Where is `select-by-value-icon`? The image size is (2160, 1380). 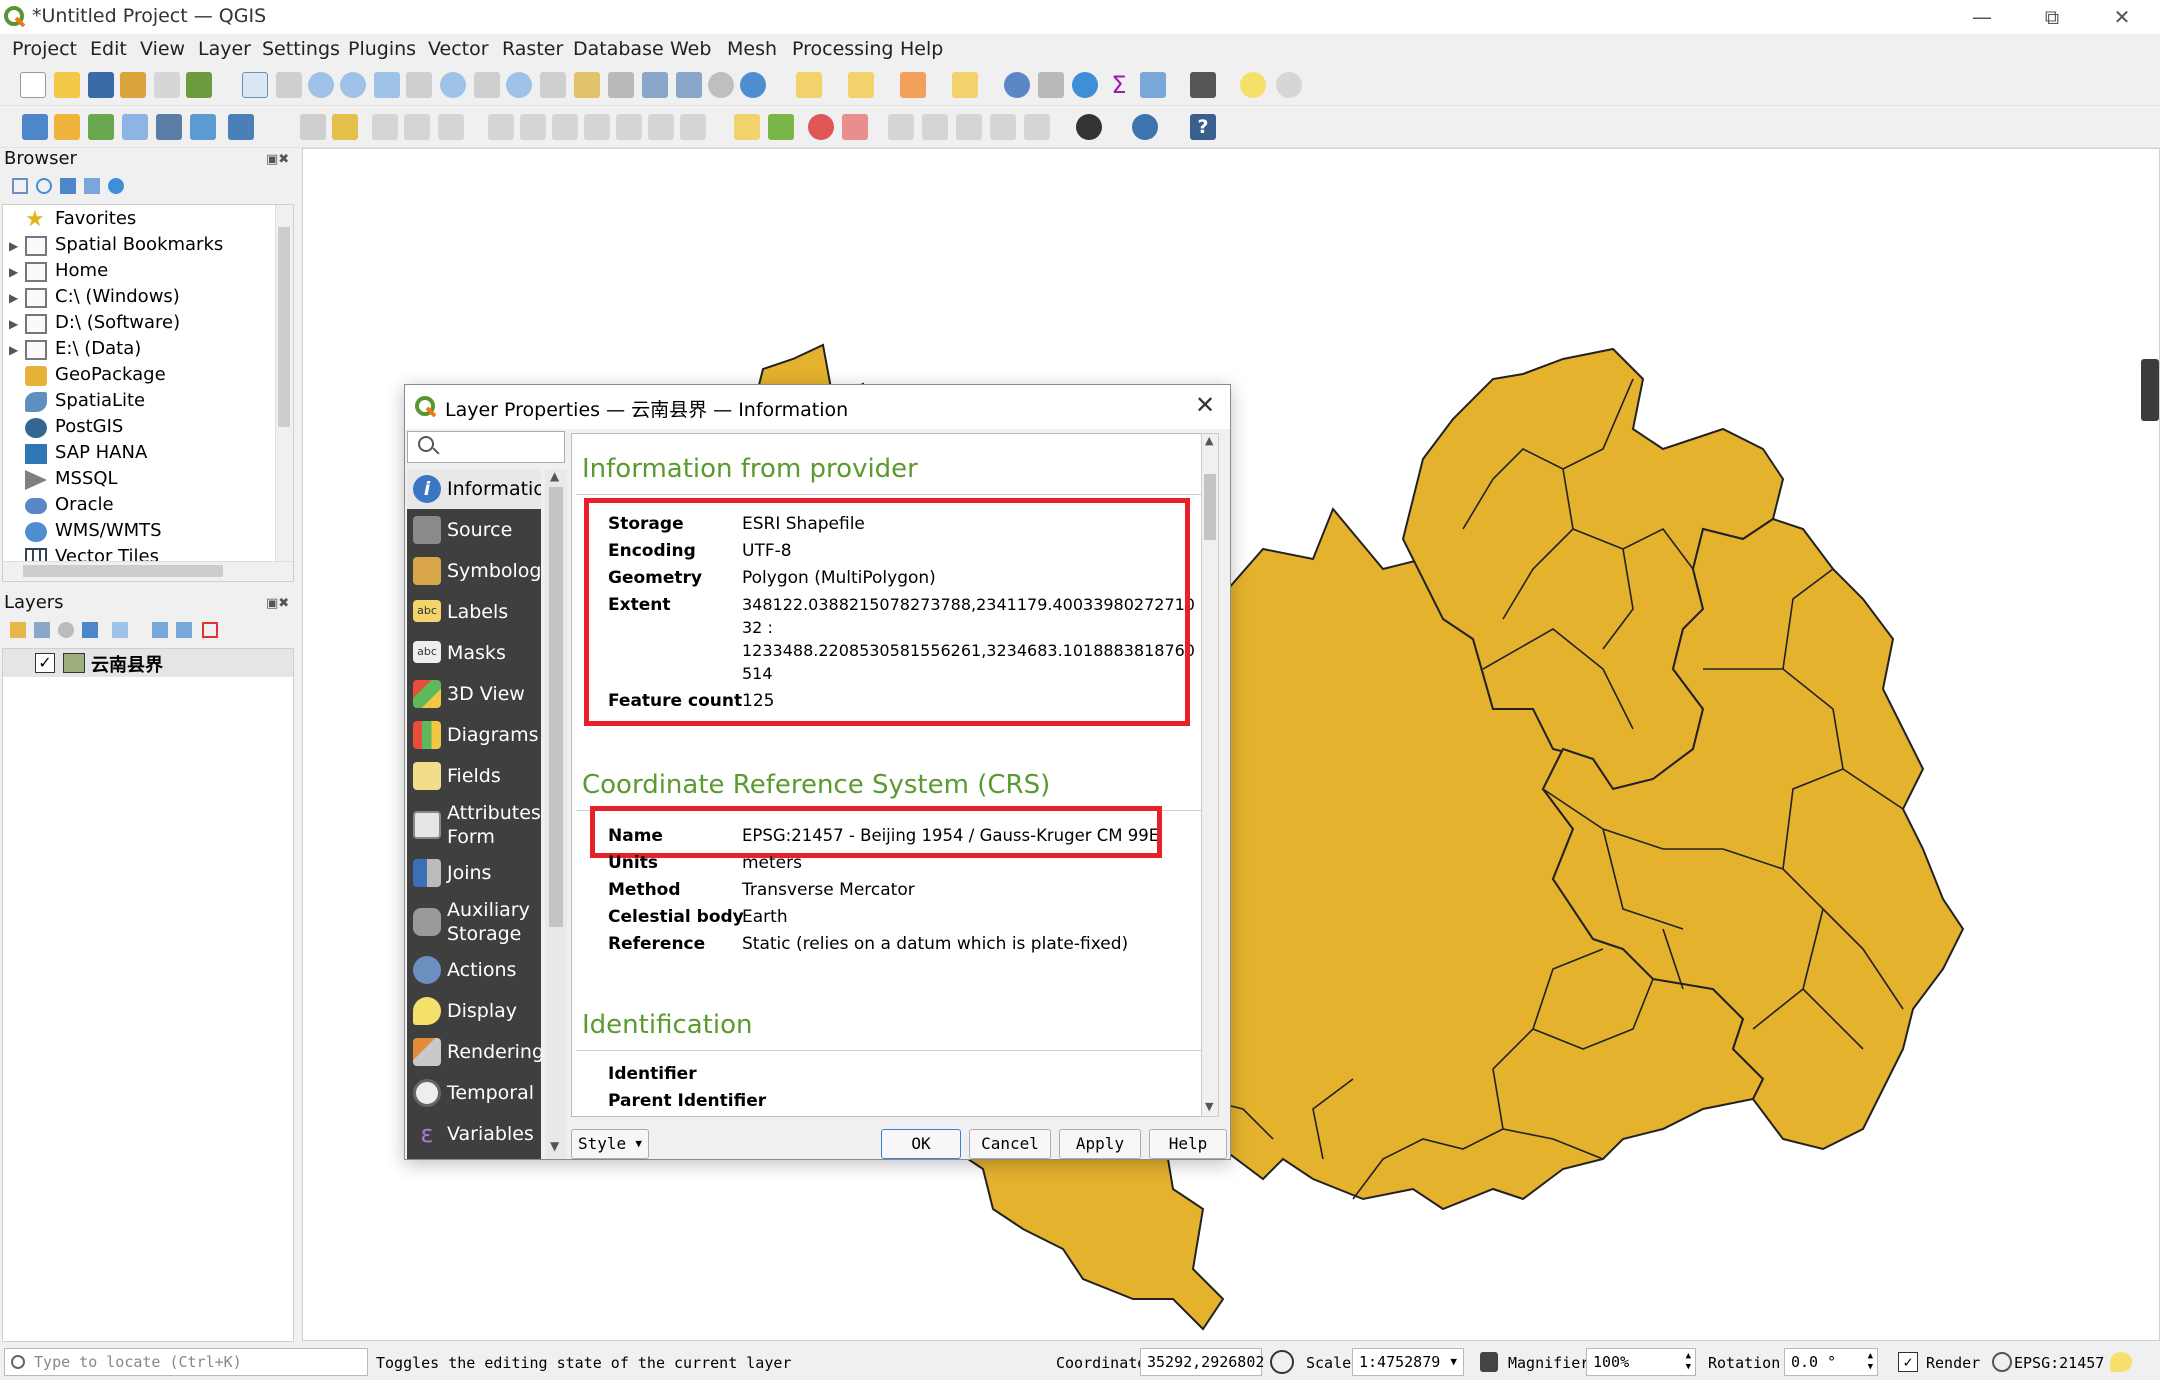 select-by-value-icon is located at coordinates (861, 85).